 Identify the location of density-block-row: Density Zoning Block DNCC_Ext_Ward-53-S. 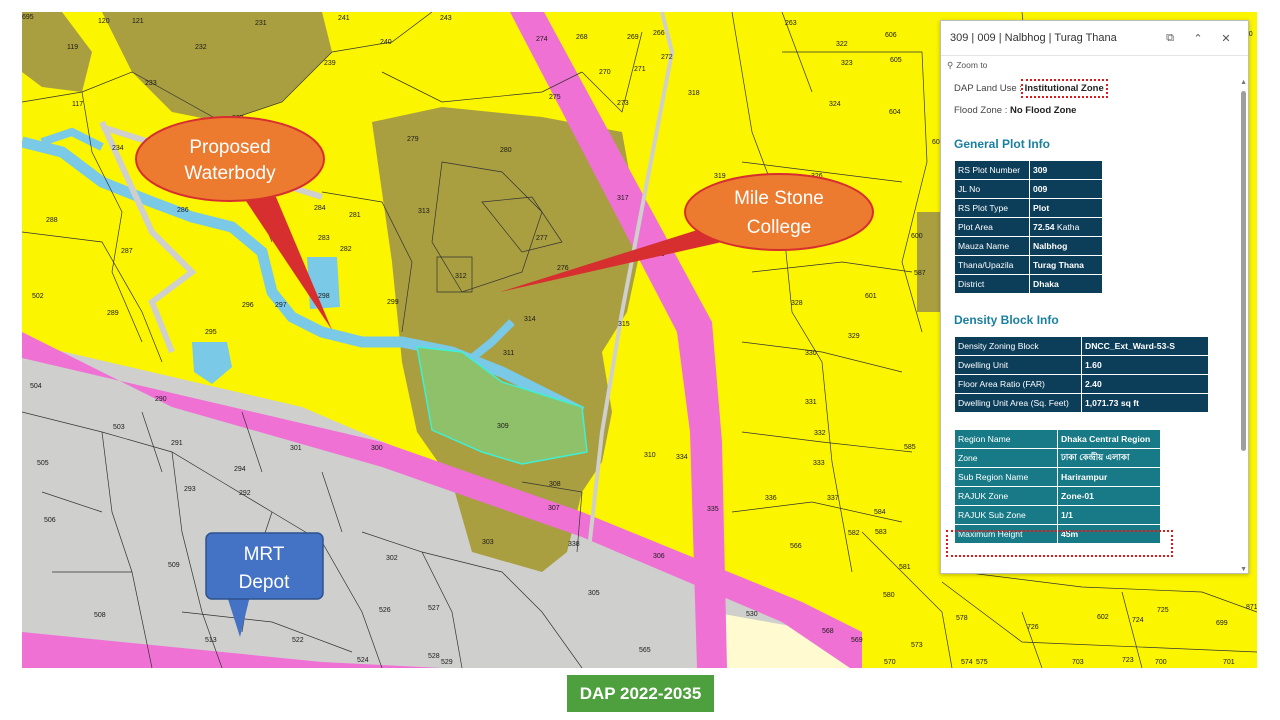
(1081, 346).